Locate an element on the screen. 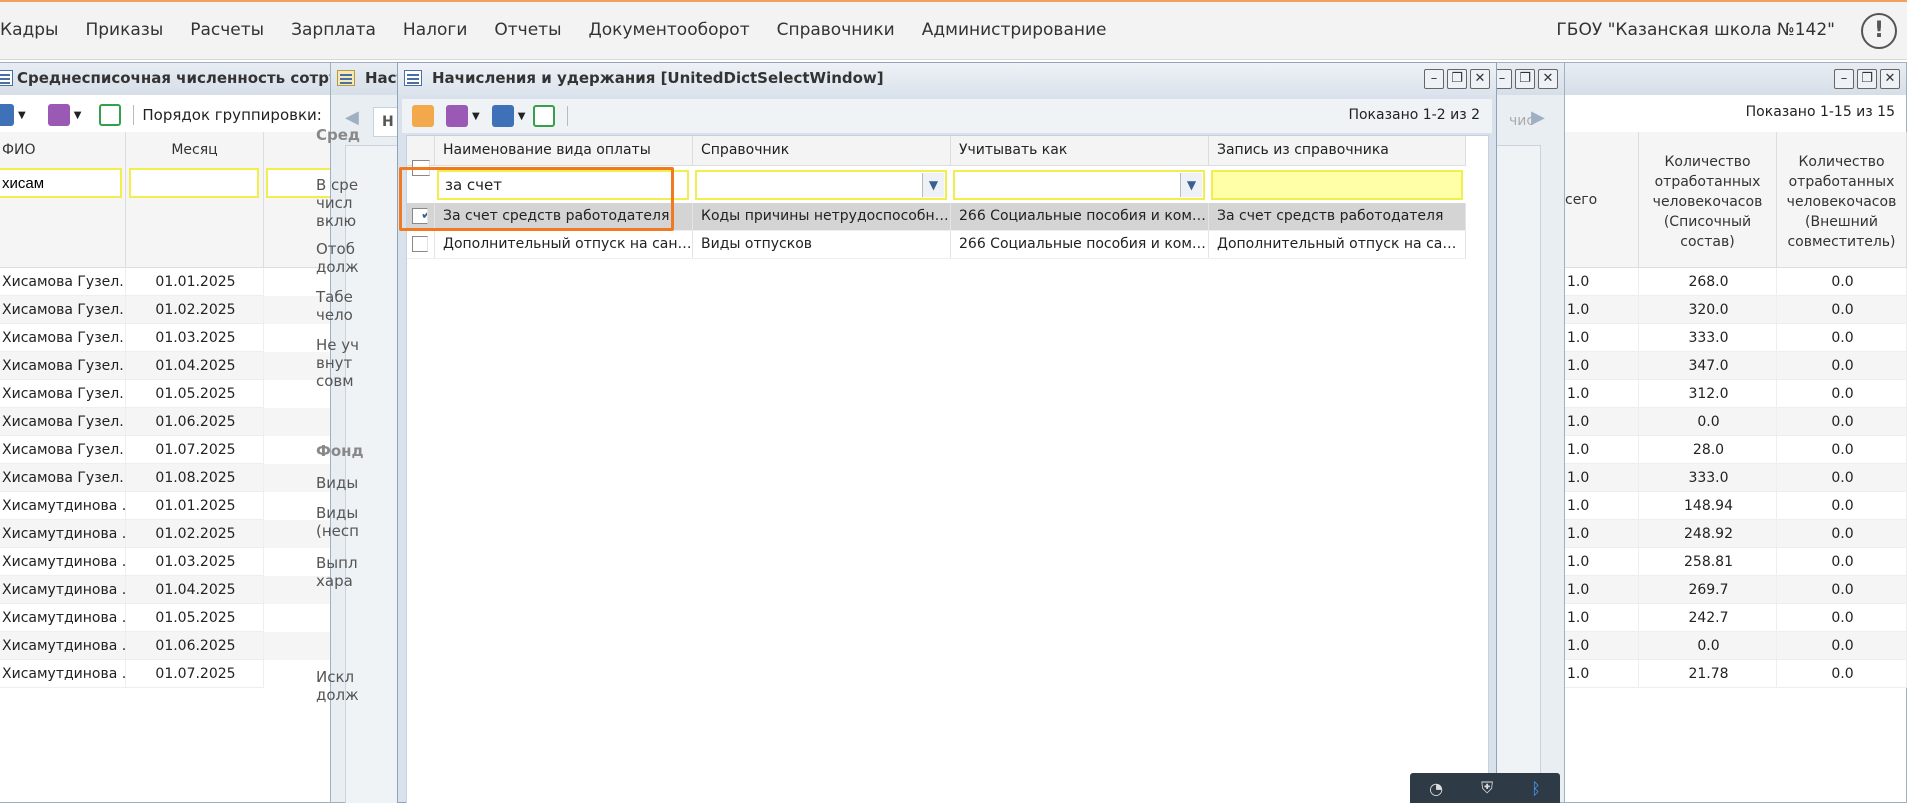 The image size is (1907, 803). cell-month: 01.06.2025 is located at coordinates (195, 422).